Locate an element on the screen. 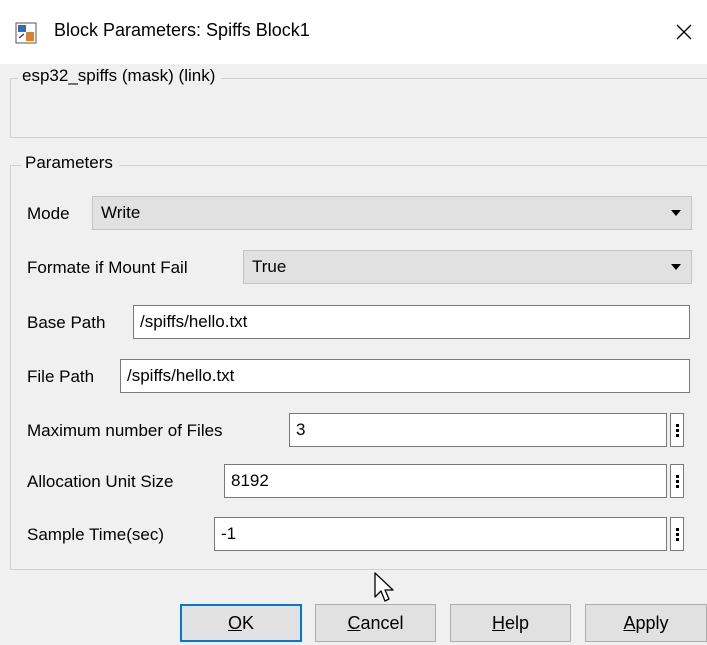 Image resolution: width=707 pixels, height=645 pixels. sample-time-options-button is located at coordinates (677, 534).